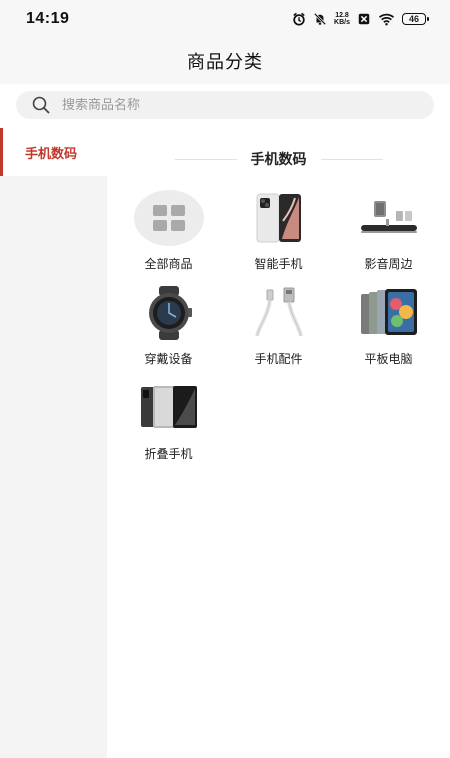 This screenshot has height=758, width=450. Describe the element at coordinates (48, 18) in the screenshot. I see `status-time: 14:19` at that location.